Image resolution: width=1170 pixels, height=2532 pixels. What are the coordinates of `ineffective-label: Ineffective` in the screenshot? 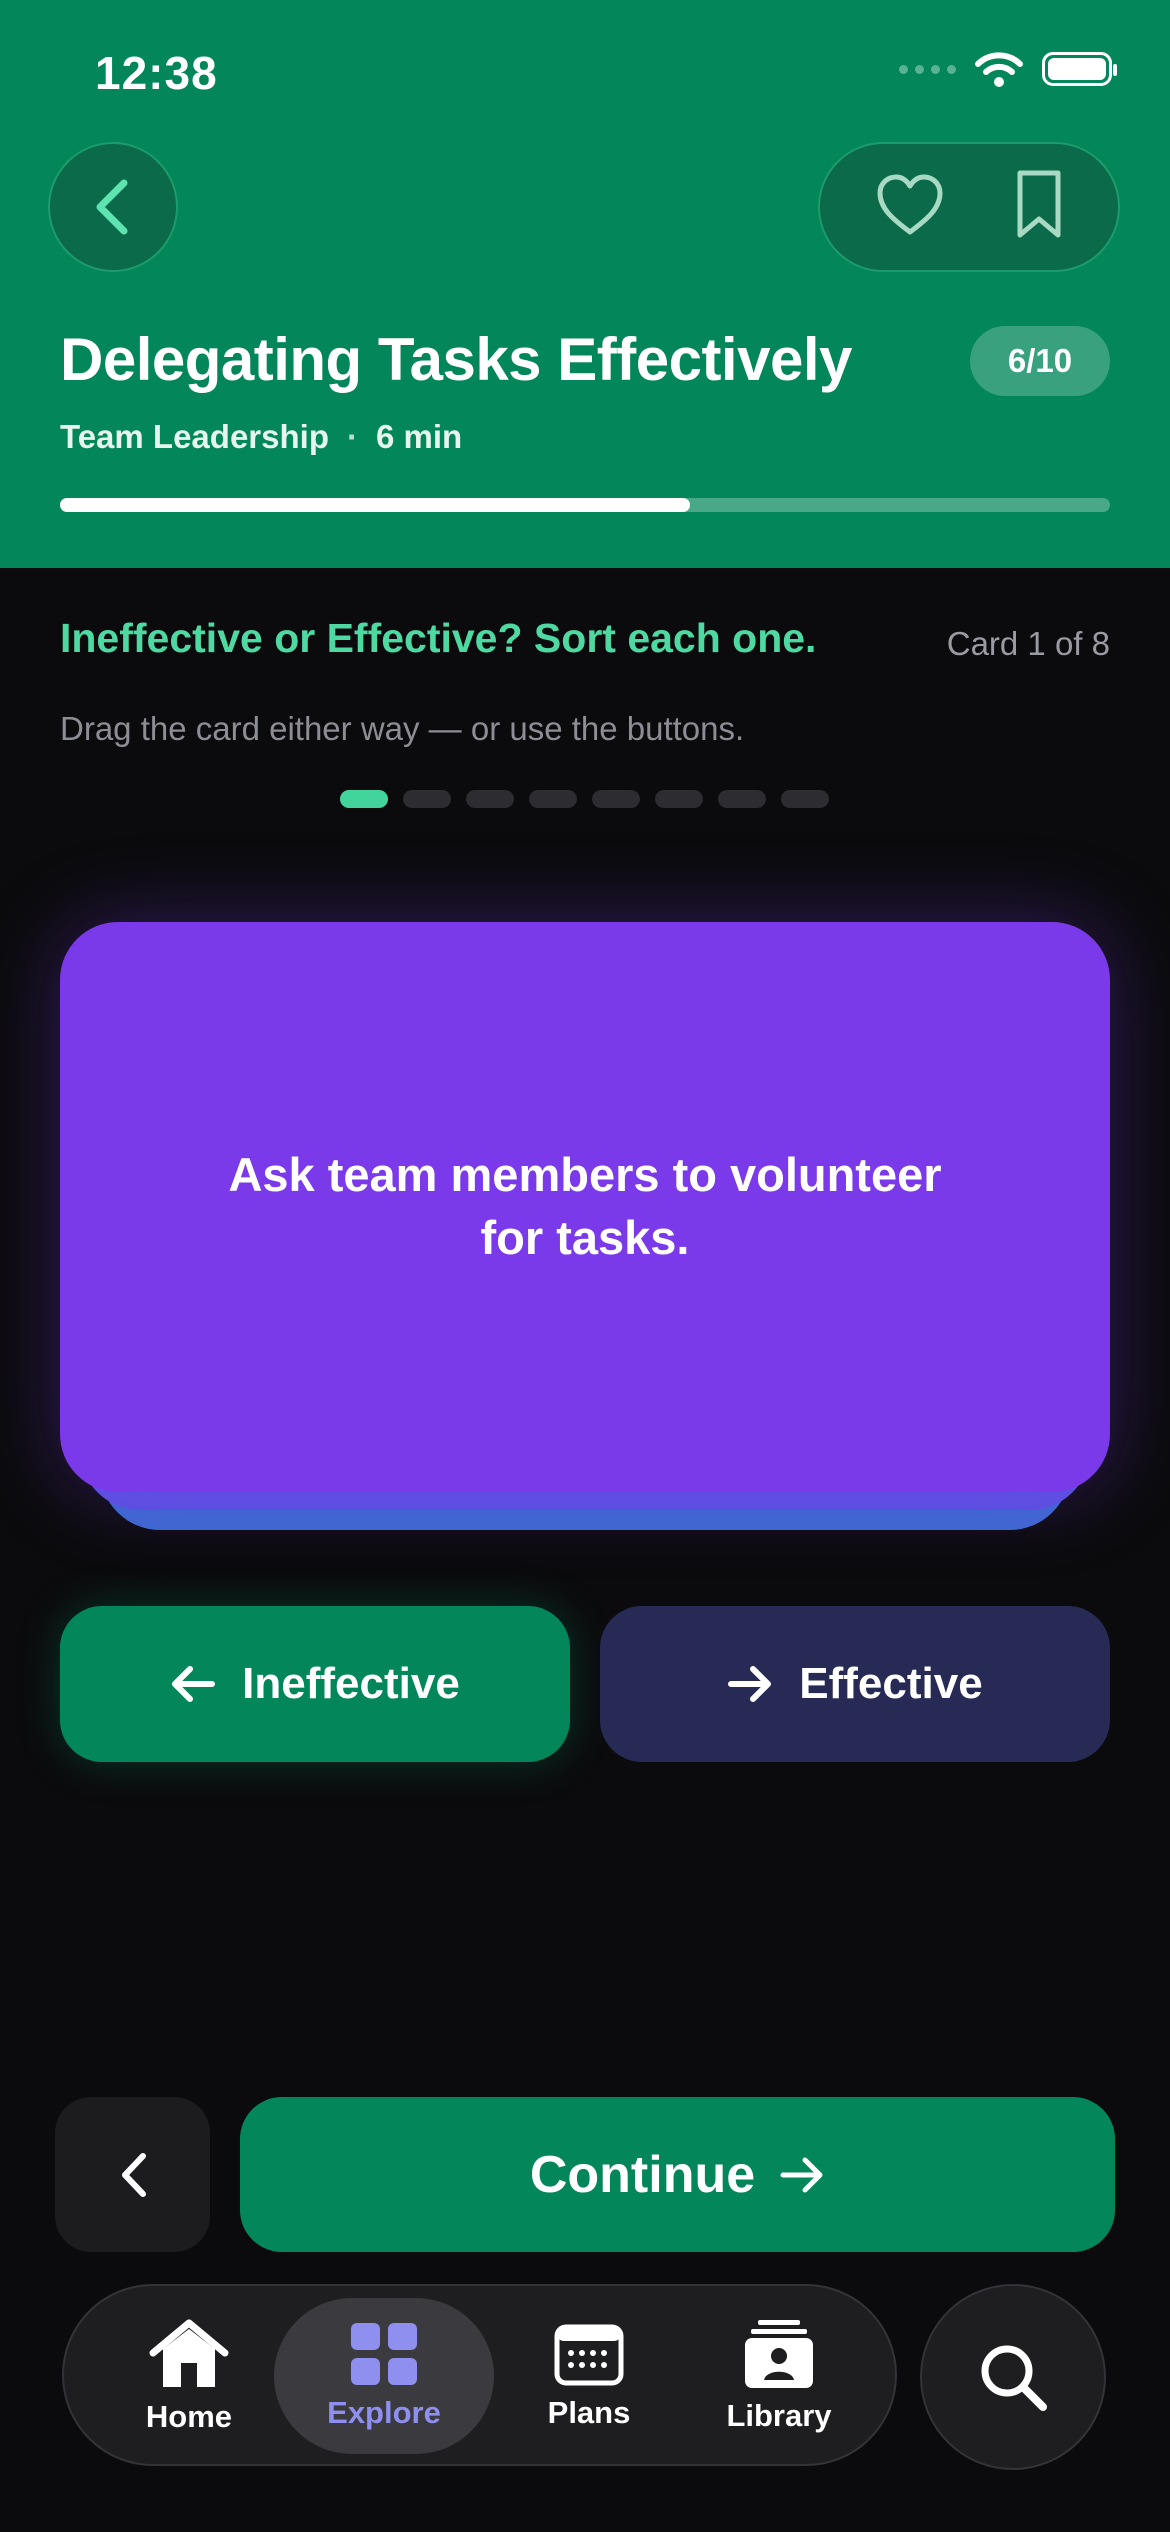 It's located at (351, 1683).